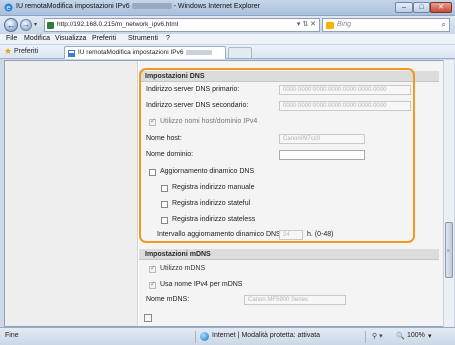  What do you see at coordinates (289, 76) in the screenshot?
I see `dns-section-header: Impostazioni DNS` at bounding box center [289, 76].